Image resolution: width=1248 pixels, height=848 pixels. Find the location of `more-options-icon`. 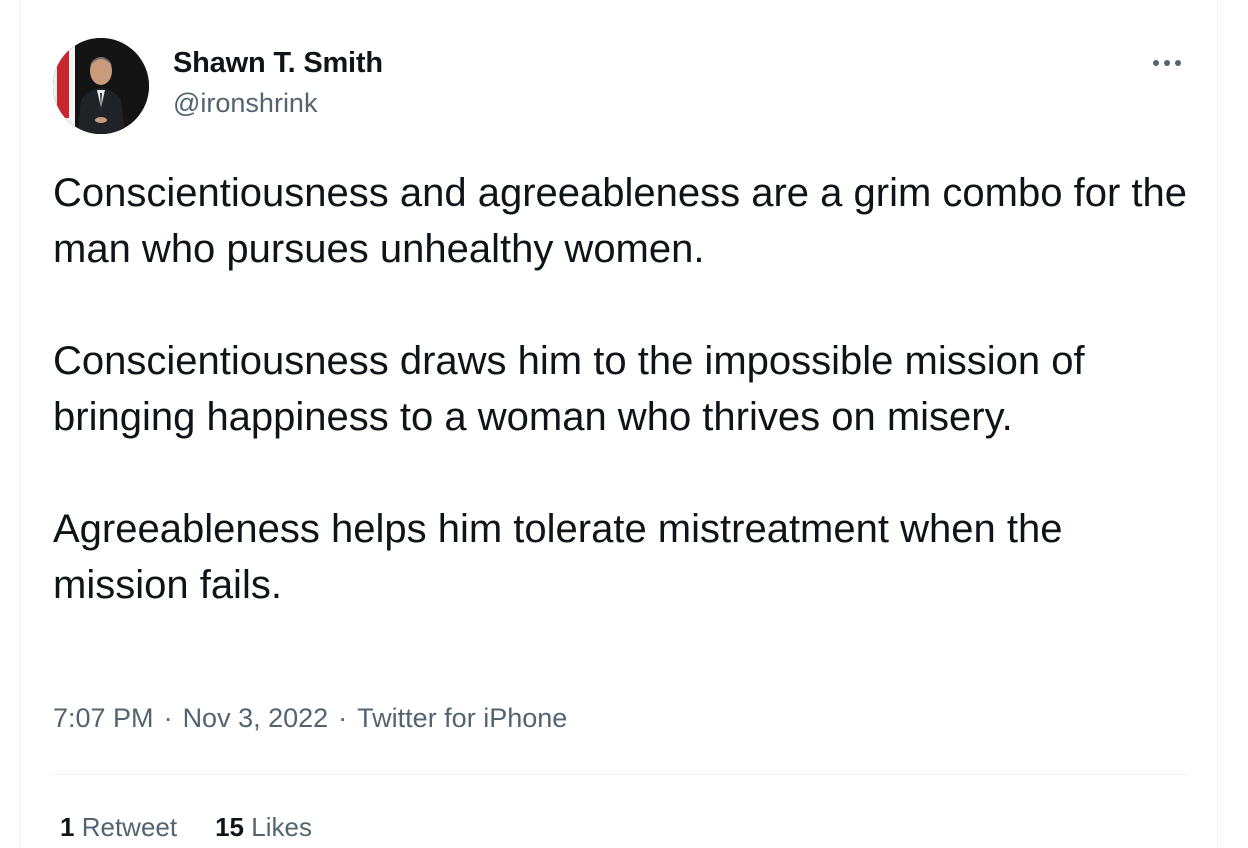

more-options-icon is located at coordinates (1167, 63).